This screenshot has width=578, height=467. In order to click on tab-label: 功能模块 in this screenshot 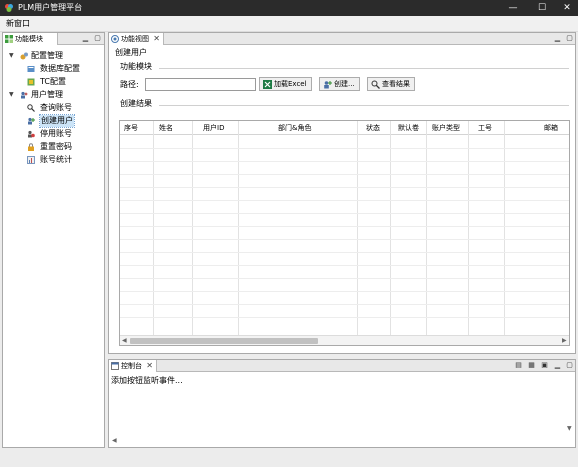, I will do `click(29, 39)`.